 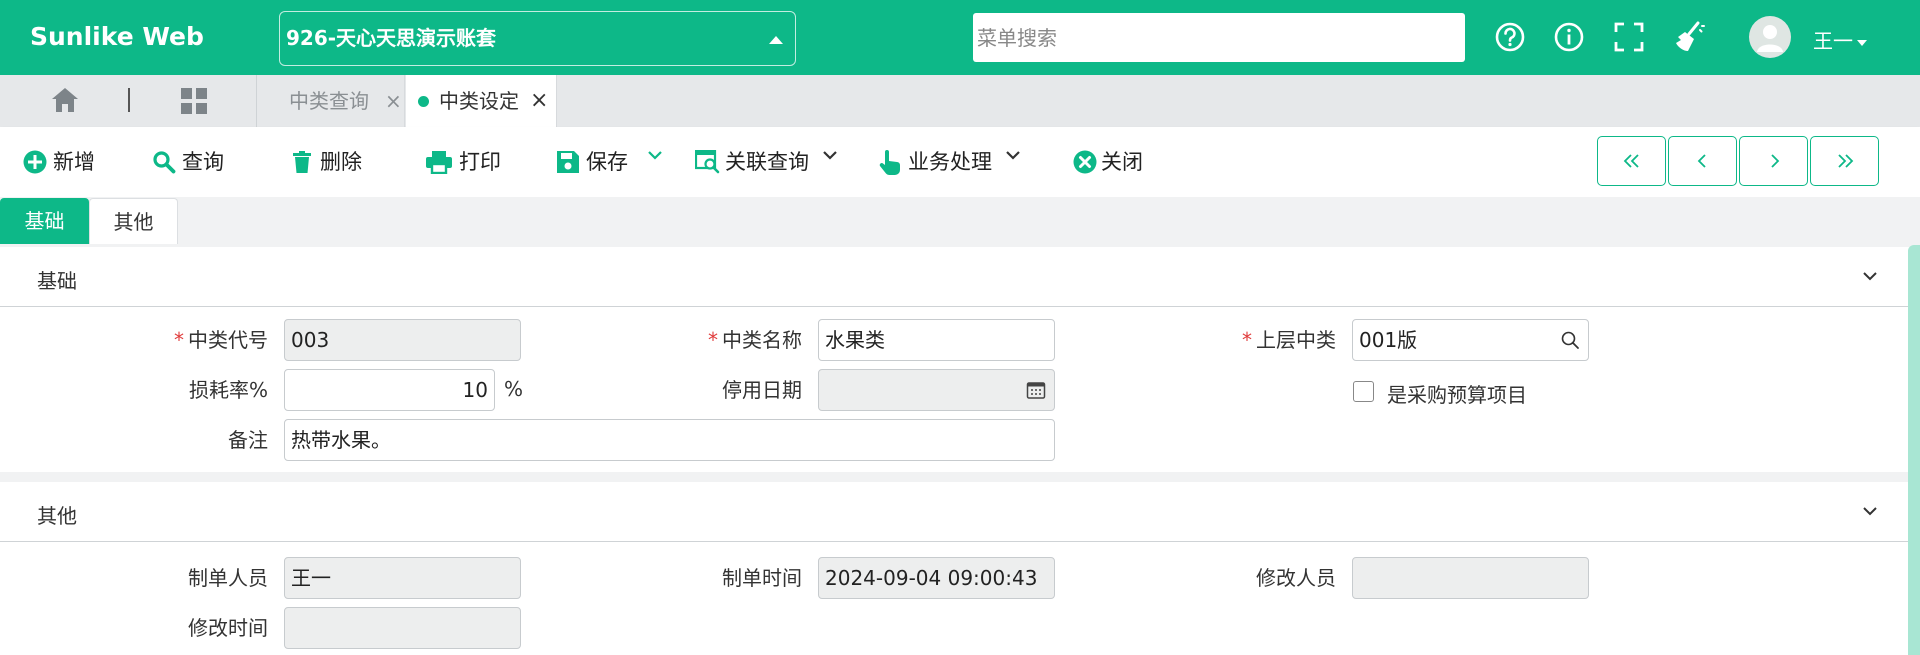 What do you see at coordinates (402, 628) in the screenshot?
I see `modify-time-field` at bounding box center [402, 628].